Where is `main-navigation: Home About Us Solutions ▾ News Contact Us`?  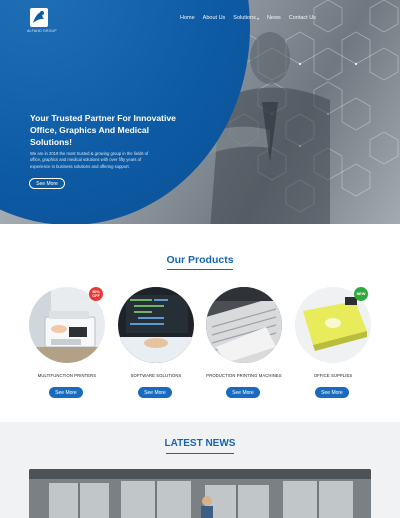 main-navigation: Home About Us Solutions ▾ News Contact Us is located at coordinates (248, 18).